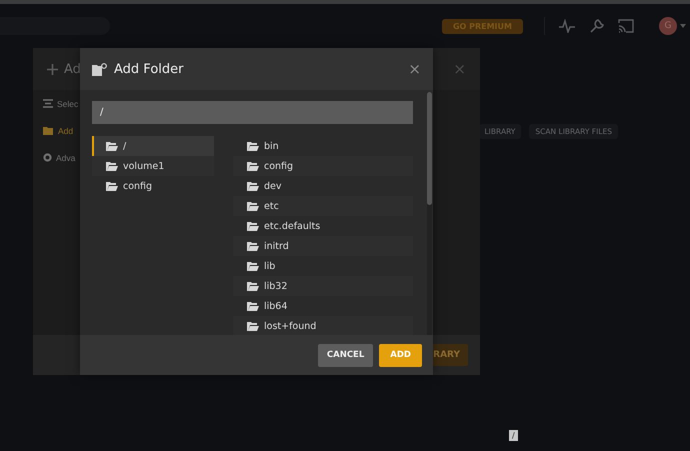 This screenshot has height=451, width=690. Describe the element at coordinates (72, 69) in the screenshot. I see `dialog-title: Ad` at that location.